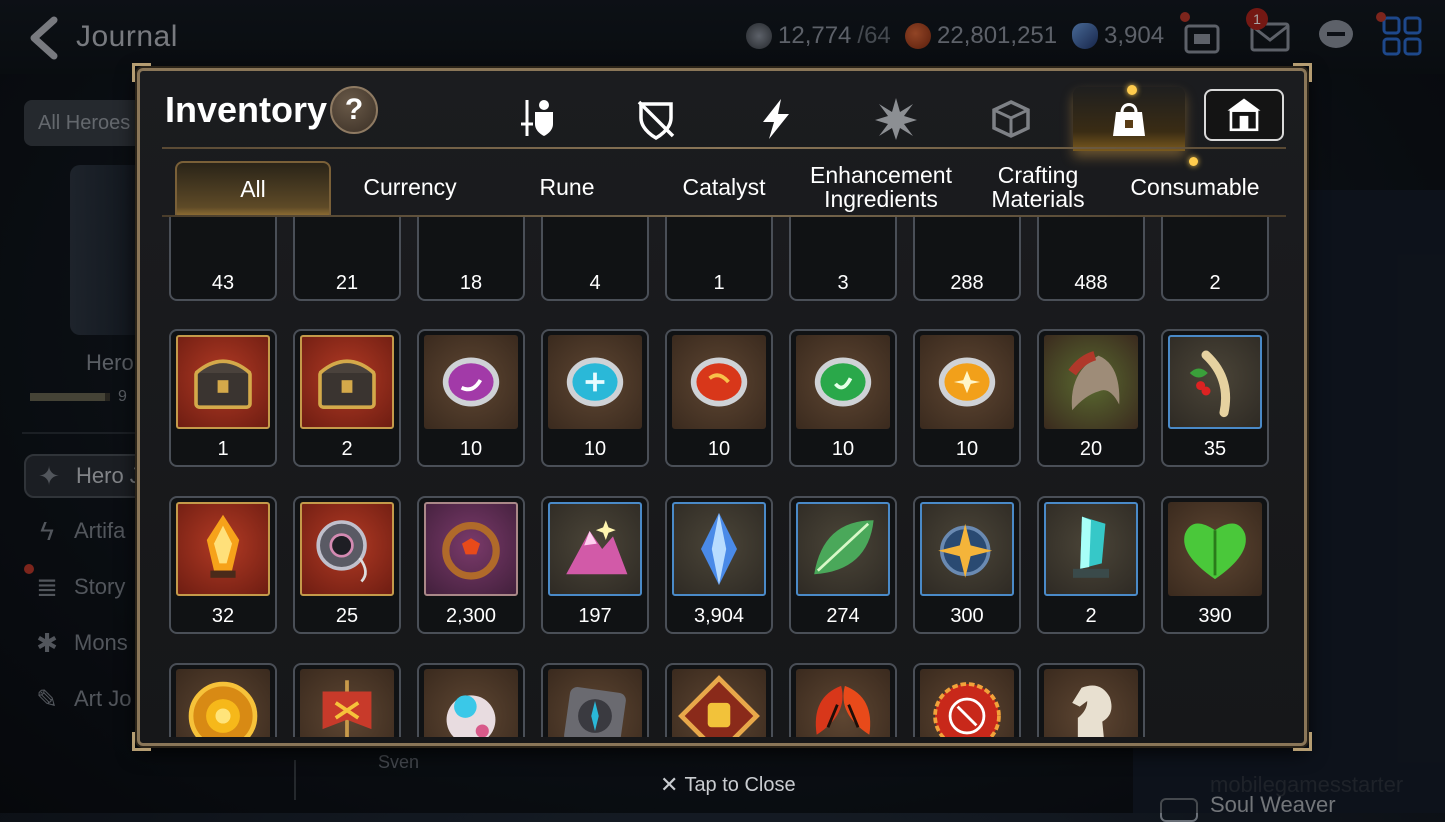  I want to click on tab-box, so click(1011, 119).